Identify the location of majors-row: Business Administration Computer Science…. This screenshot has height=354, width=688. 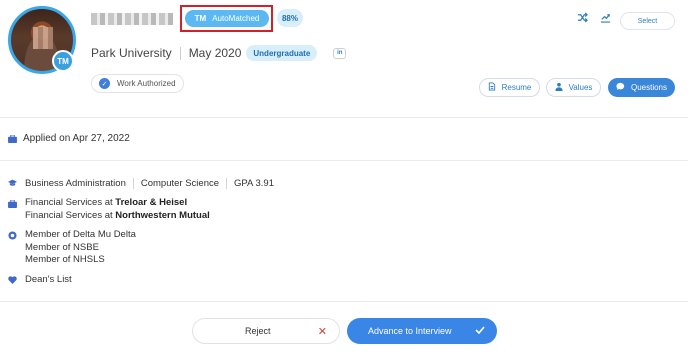
(141, 183).